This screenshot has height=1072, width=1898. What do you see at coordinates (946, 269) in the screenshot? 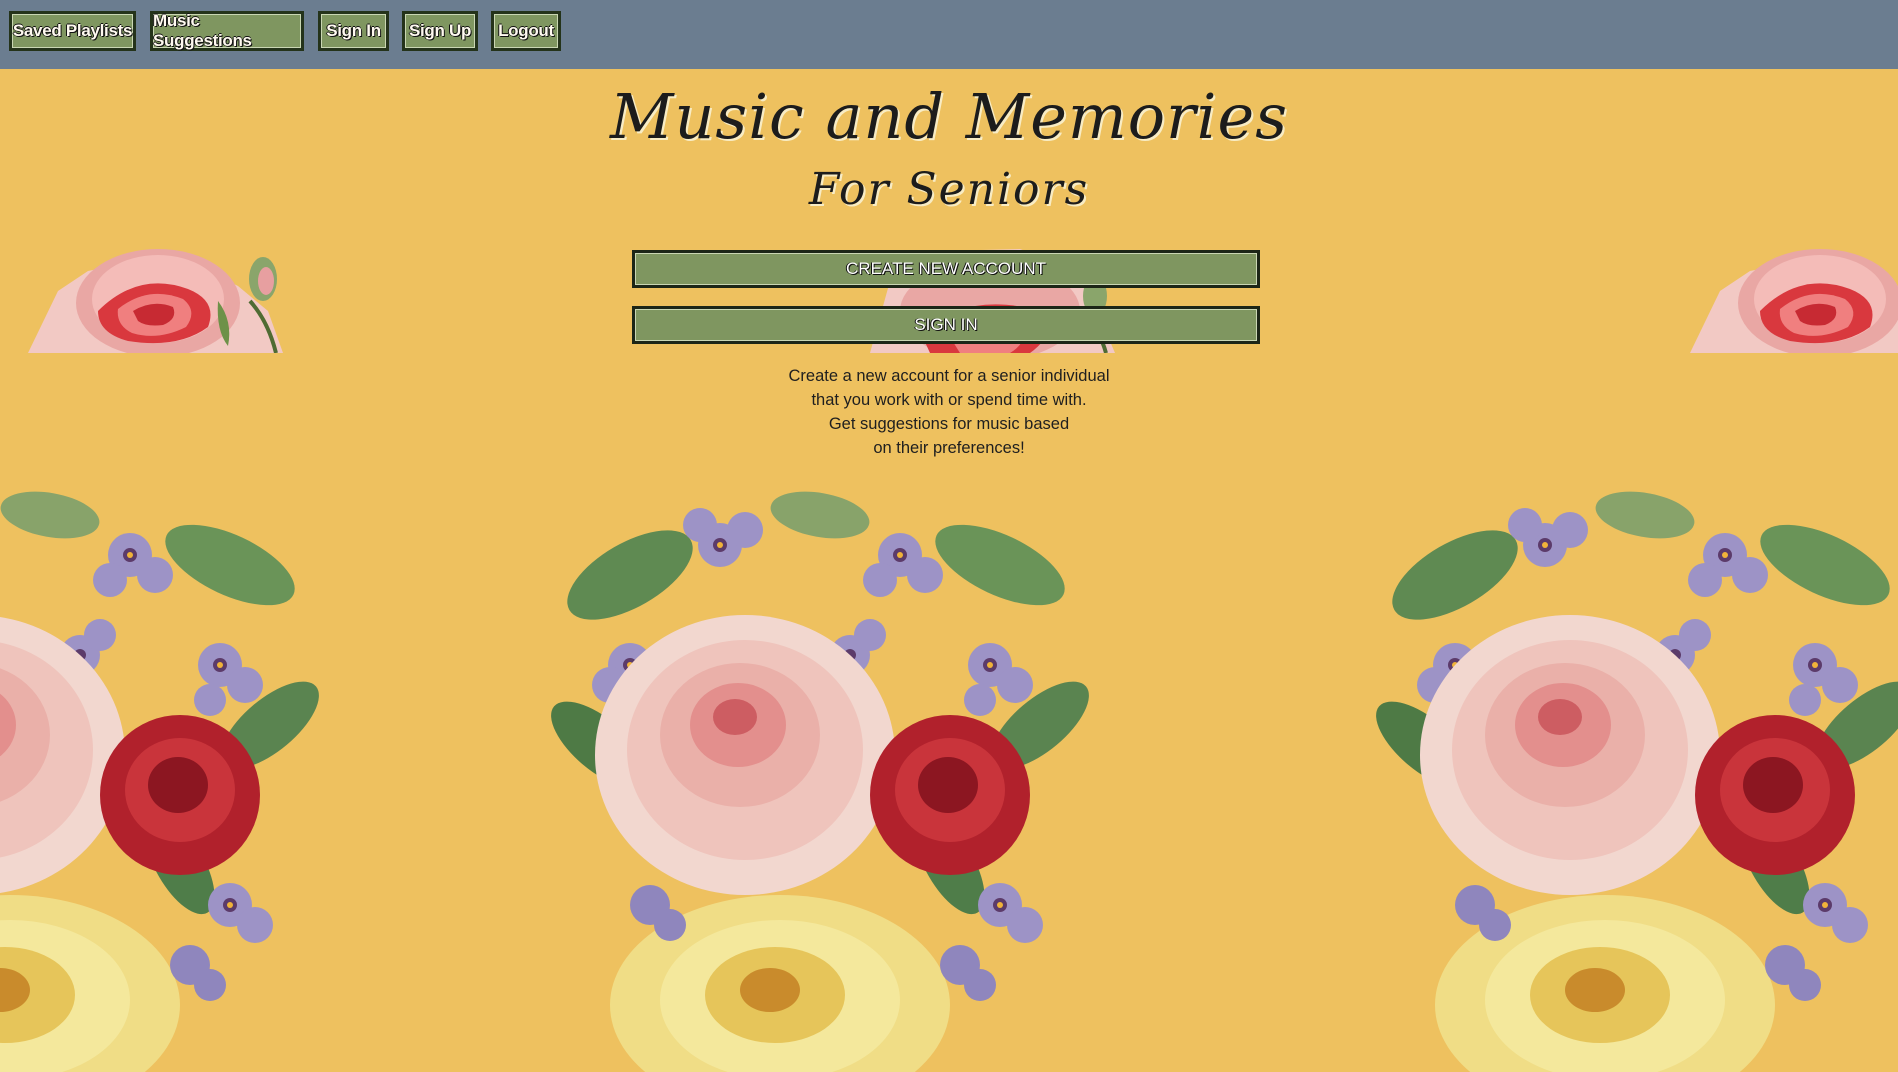
I see `create-new-account-button: CREATE NEW ACCOUNT` at bounding box center [946, 269].